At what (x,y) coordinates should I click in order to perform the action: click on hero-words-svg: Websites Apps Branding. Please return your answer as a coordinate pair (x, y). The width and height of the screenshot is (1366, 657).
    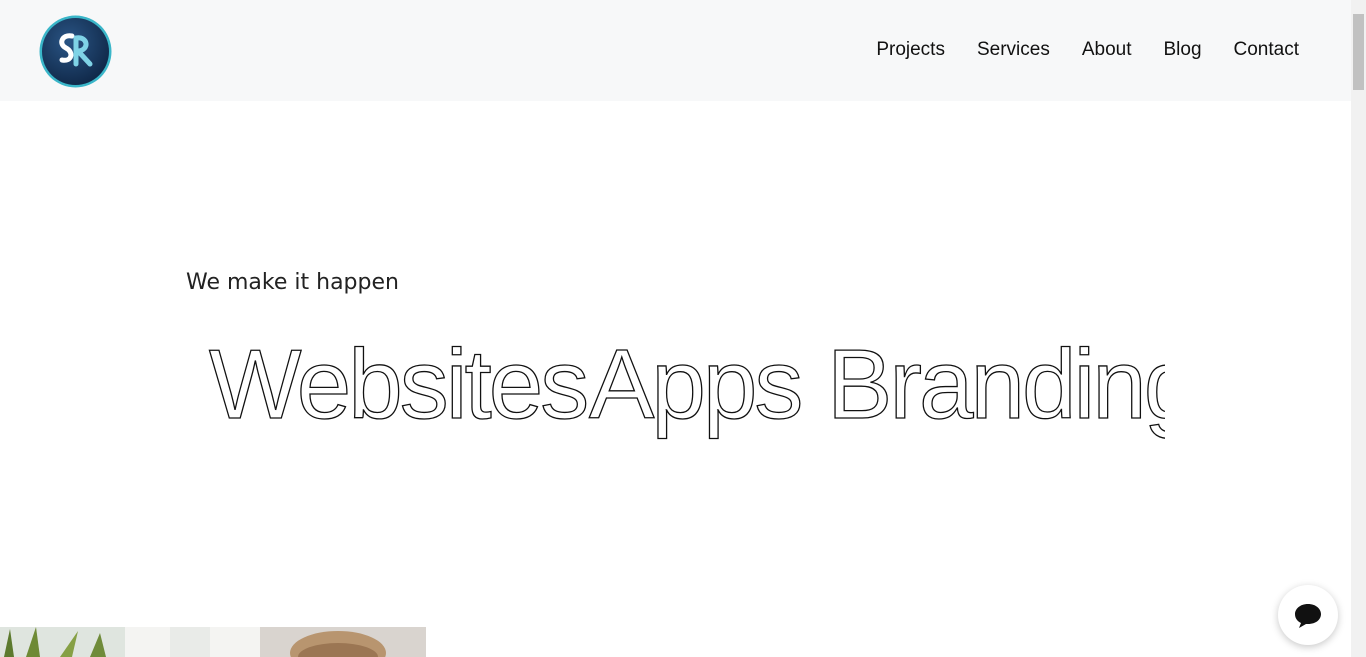
    Looking at the image, I should click on (703, 383).